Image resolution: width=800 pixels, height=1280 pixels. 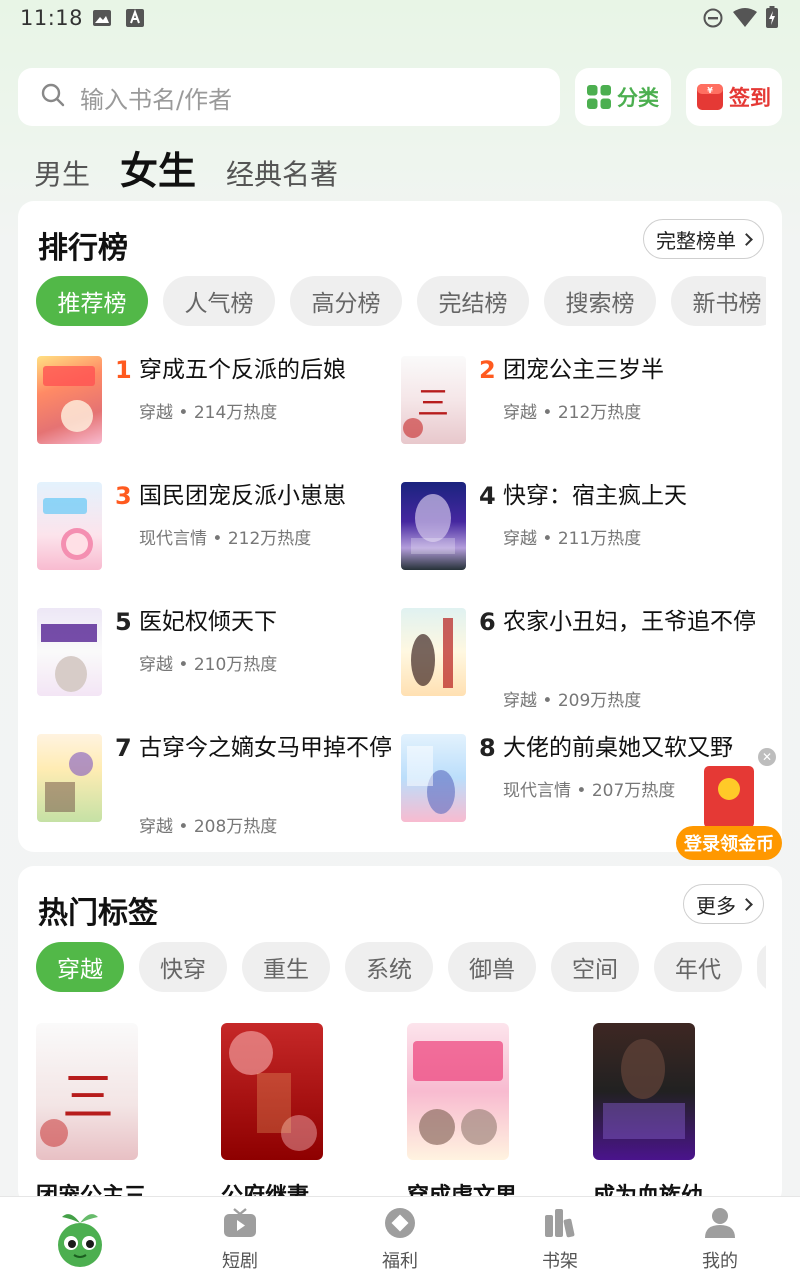 What do you see at coordinates (560, 1223) in the screenshot?
I see `bookshelf-icon` at bounding box center [560, 1223].